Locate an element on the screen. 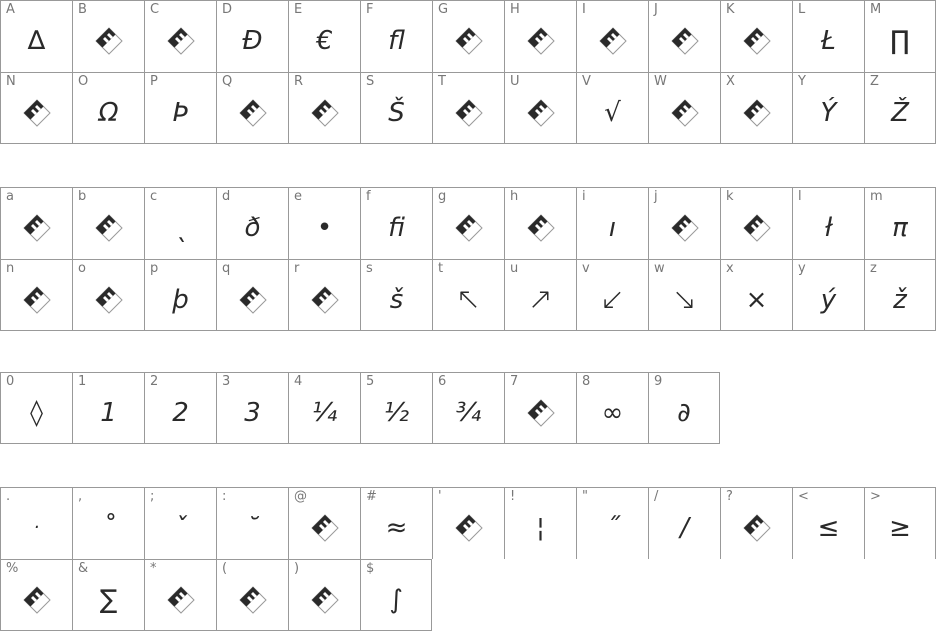  glyph-cell: cˎ is located at coordinates (180, 223).